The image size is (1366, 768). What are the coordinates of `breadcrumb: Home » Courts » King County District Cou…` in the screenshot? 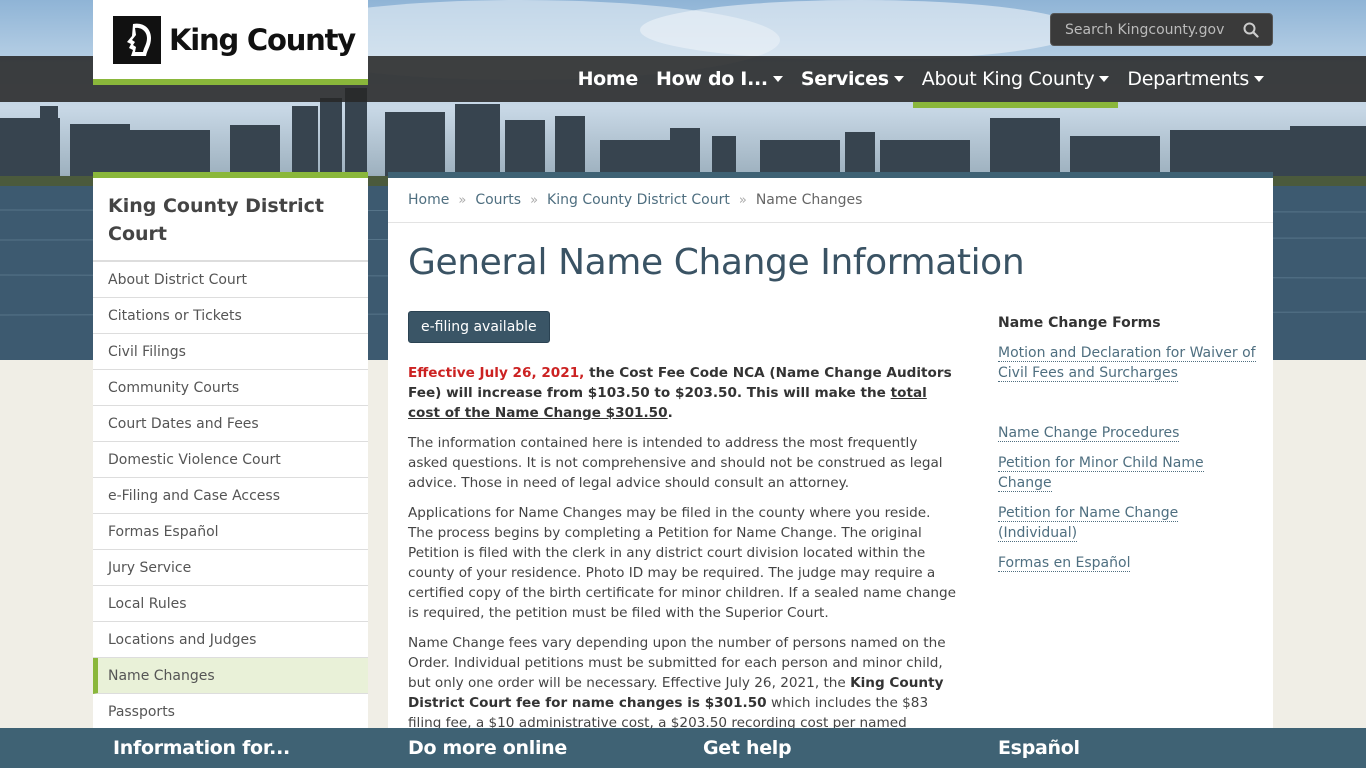 It's located at (830, 200).